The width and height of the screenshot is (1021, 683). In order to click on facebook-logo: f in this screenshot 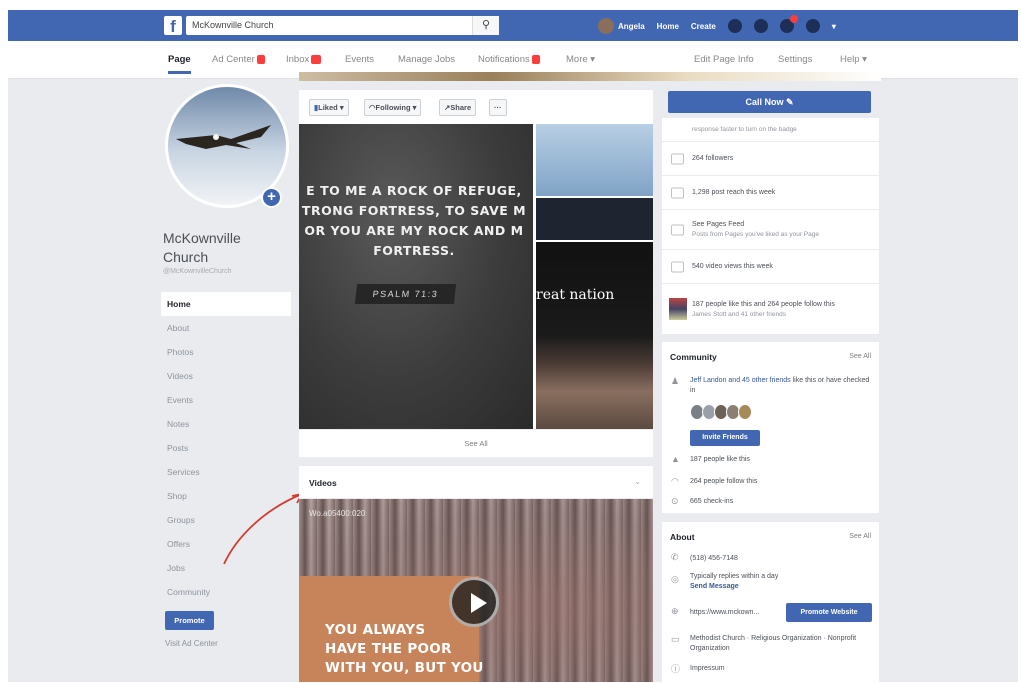, I will do `click(173, 26)`.